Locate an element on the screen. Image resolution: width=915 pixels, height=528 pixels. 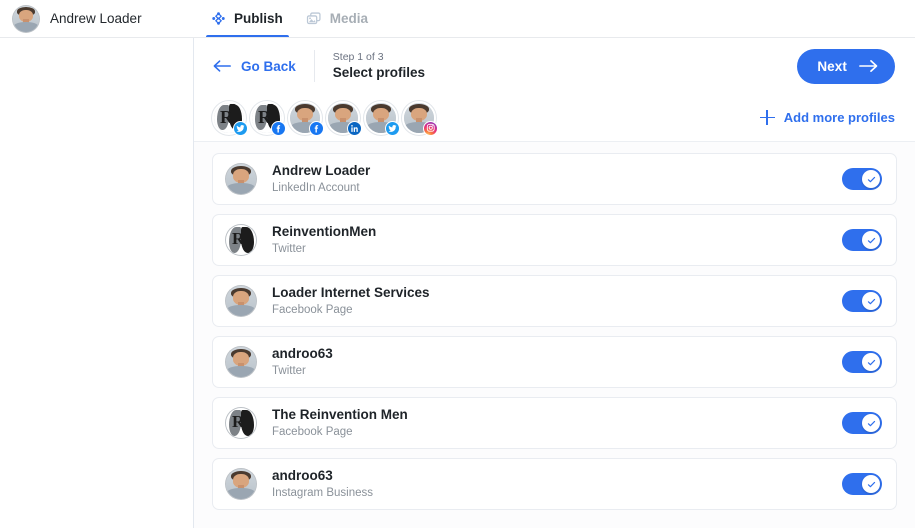
step-indicator: Step 1 of 3 Select profiles is located at coordinates (379, 66).